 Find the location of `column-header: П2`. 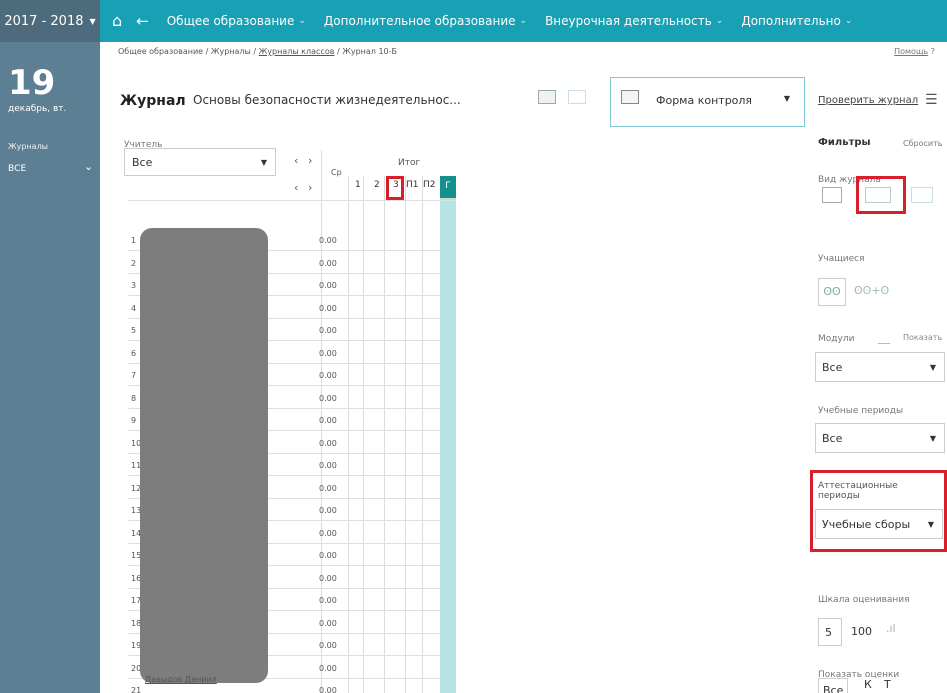

column-header: П2 is located at coordinates (429, 185).